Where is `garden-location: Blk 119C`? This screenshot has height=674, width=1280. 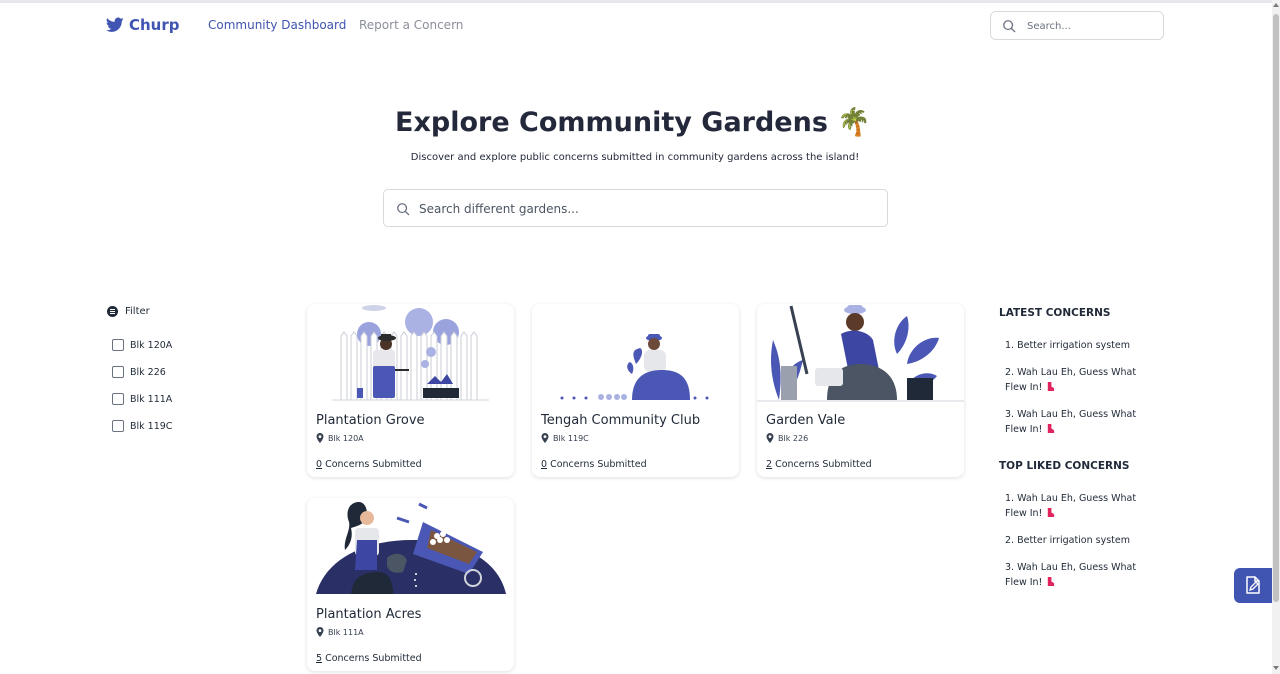 garden-location: Blk 119C is located at coordinates (565, 438).